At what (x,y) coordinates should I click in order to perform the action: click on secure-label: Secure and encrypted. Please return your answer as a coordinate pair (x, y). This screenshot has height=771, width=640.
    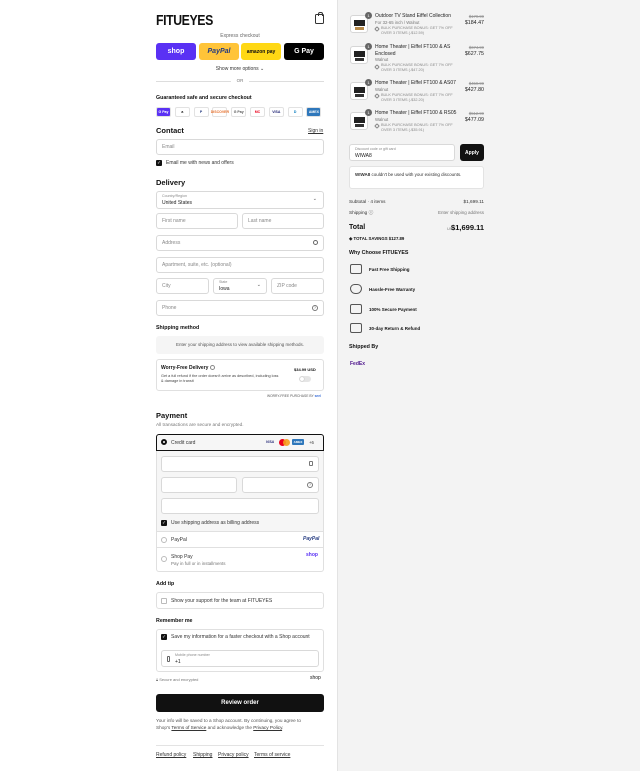
    Looking at the image, I should click on (179, 679).